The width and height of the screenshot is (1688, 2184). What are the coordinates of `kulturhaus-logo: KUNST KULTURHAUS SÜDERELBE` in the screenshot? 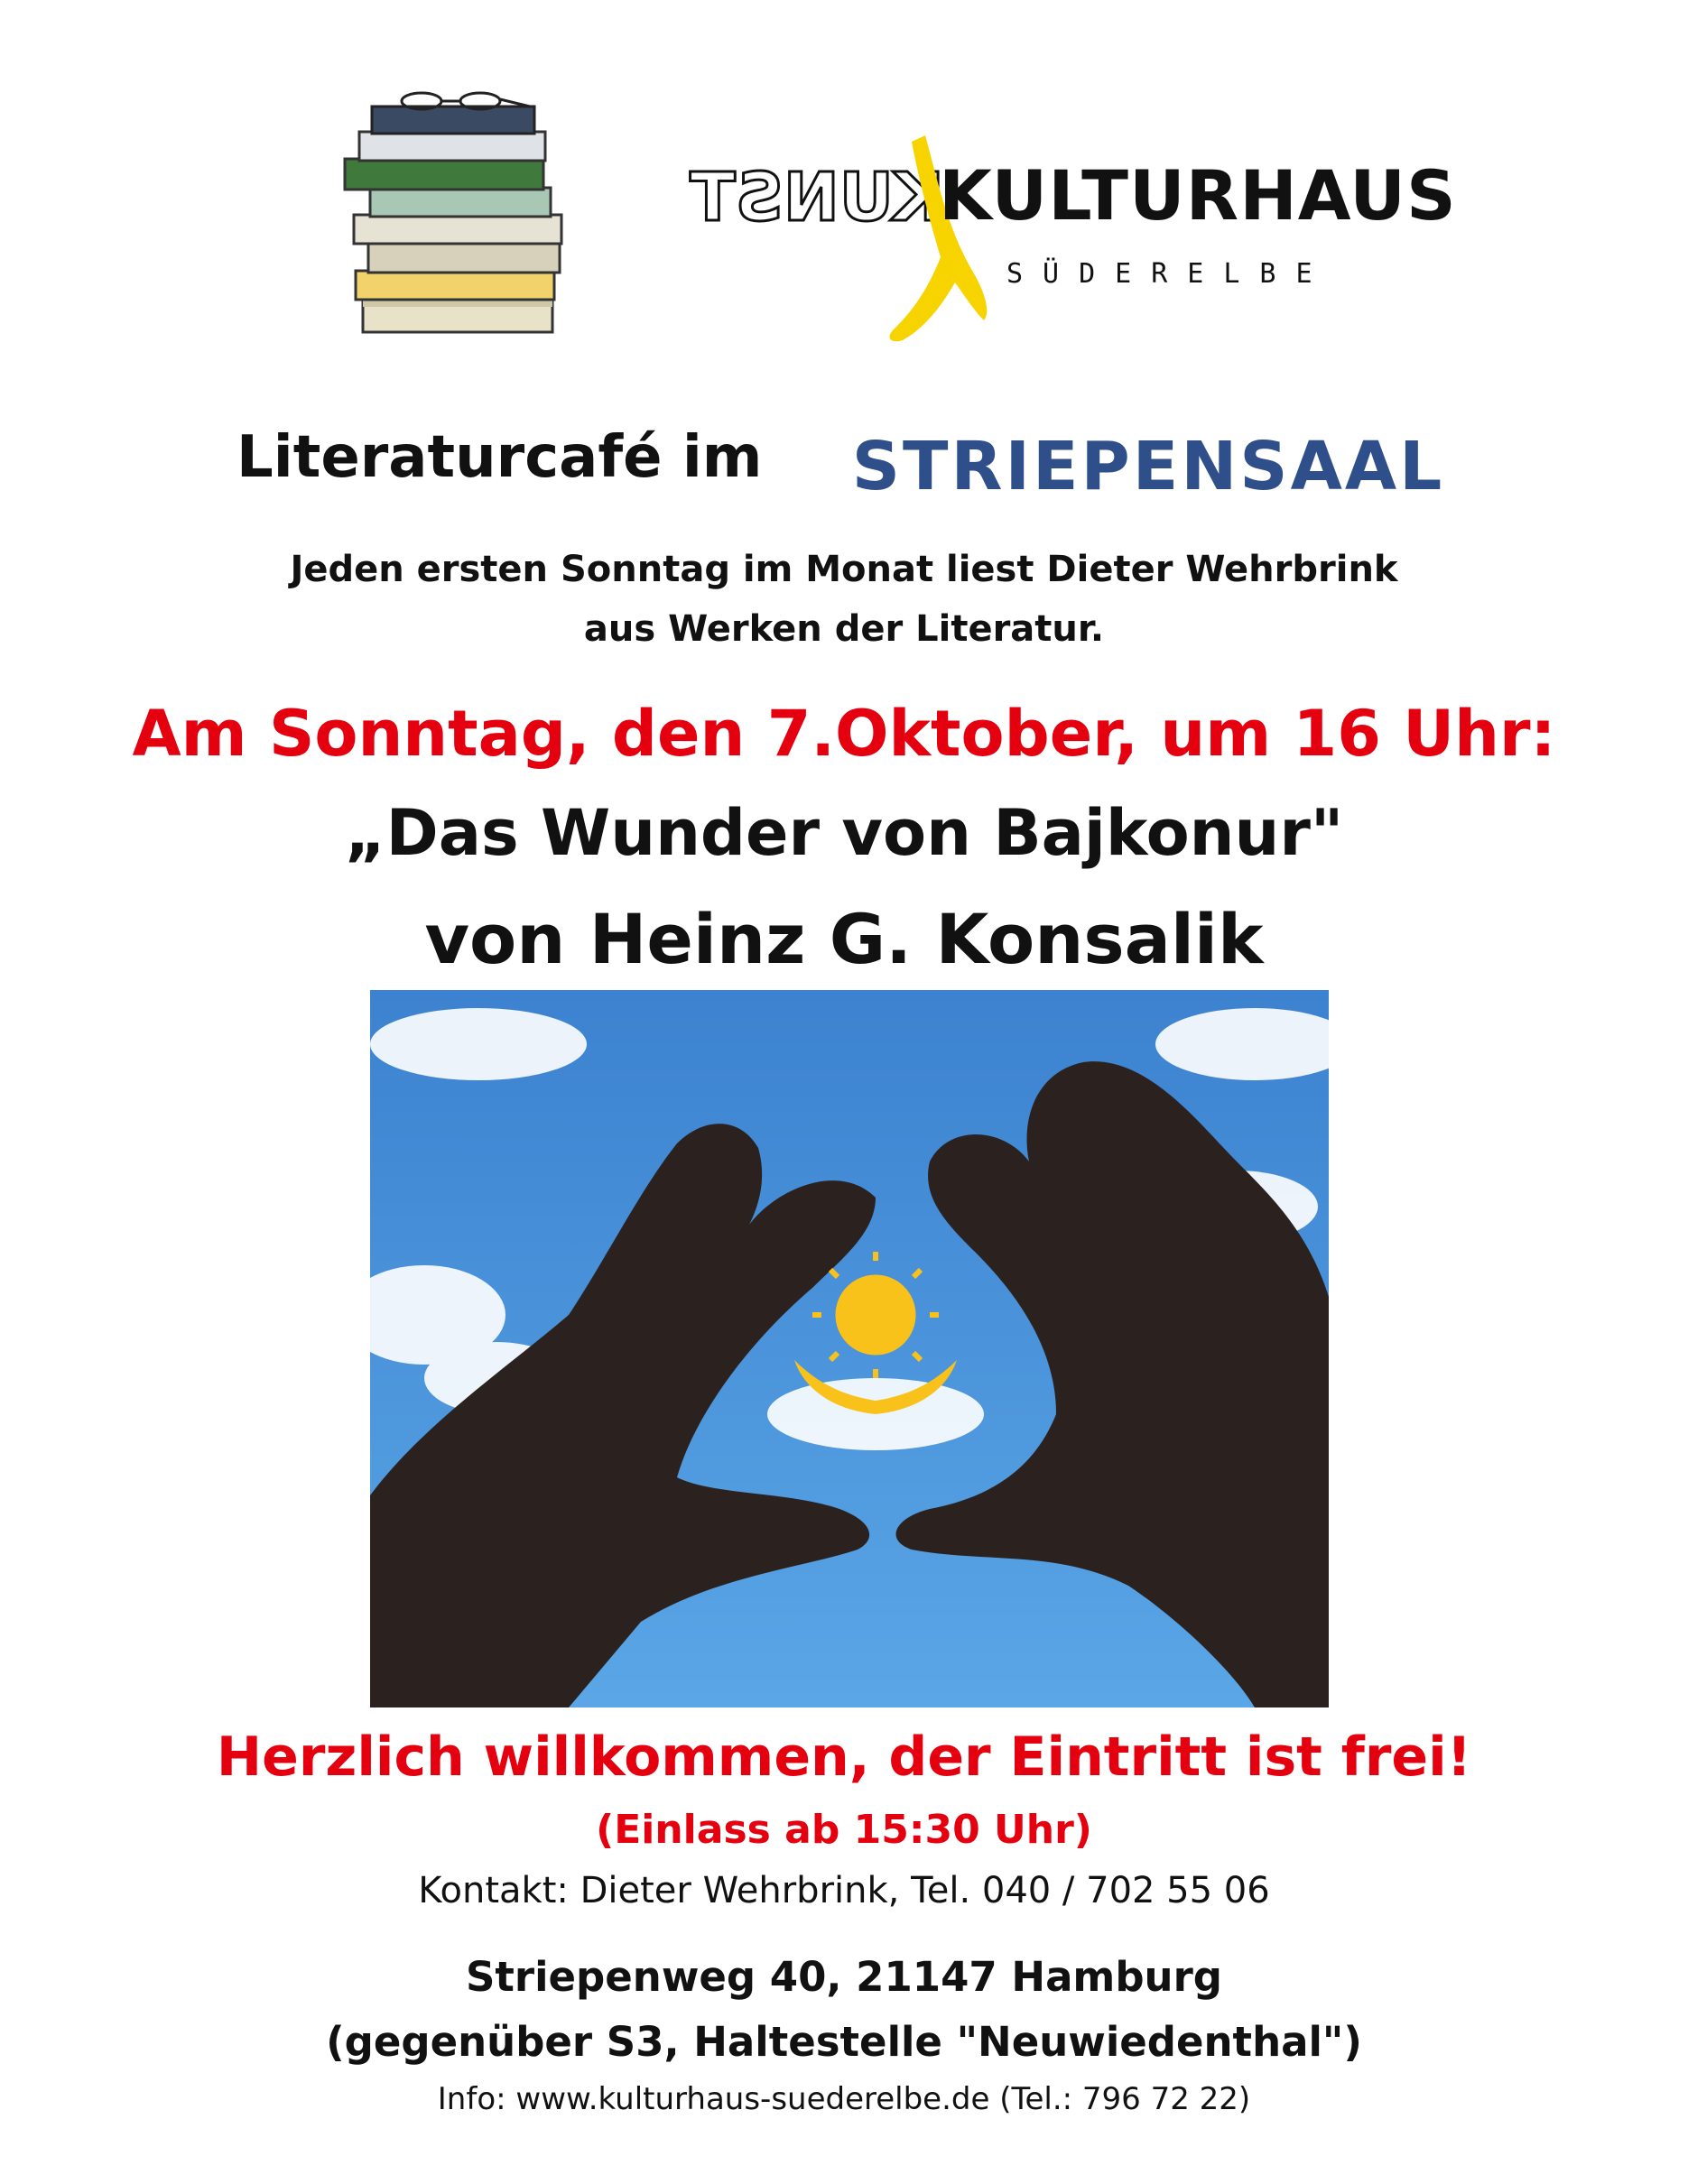 It's located at (1064, 239).